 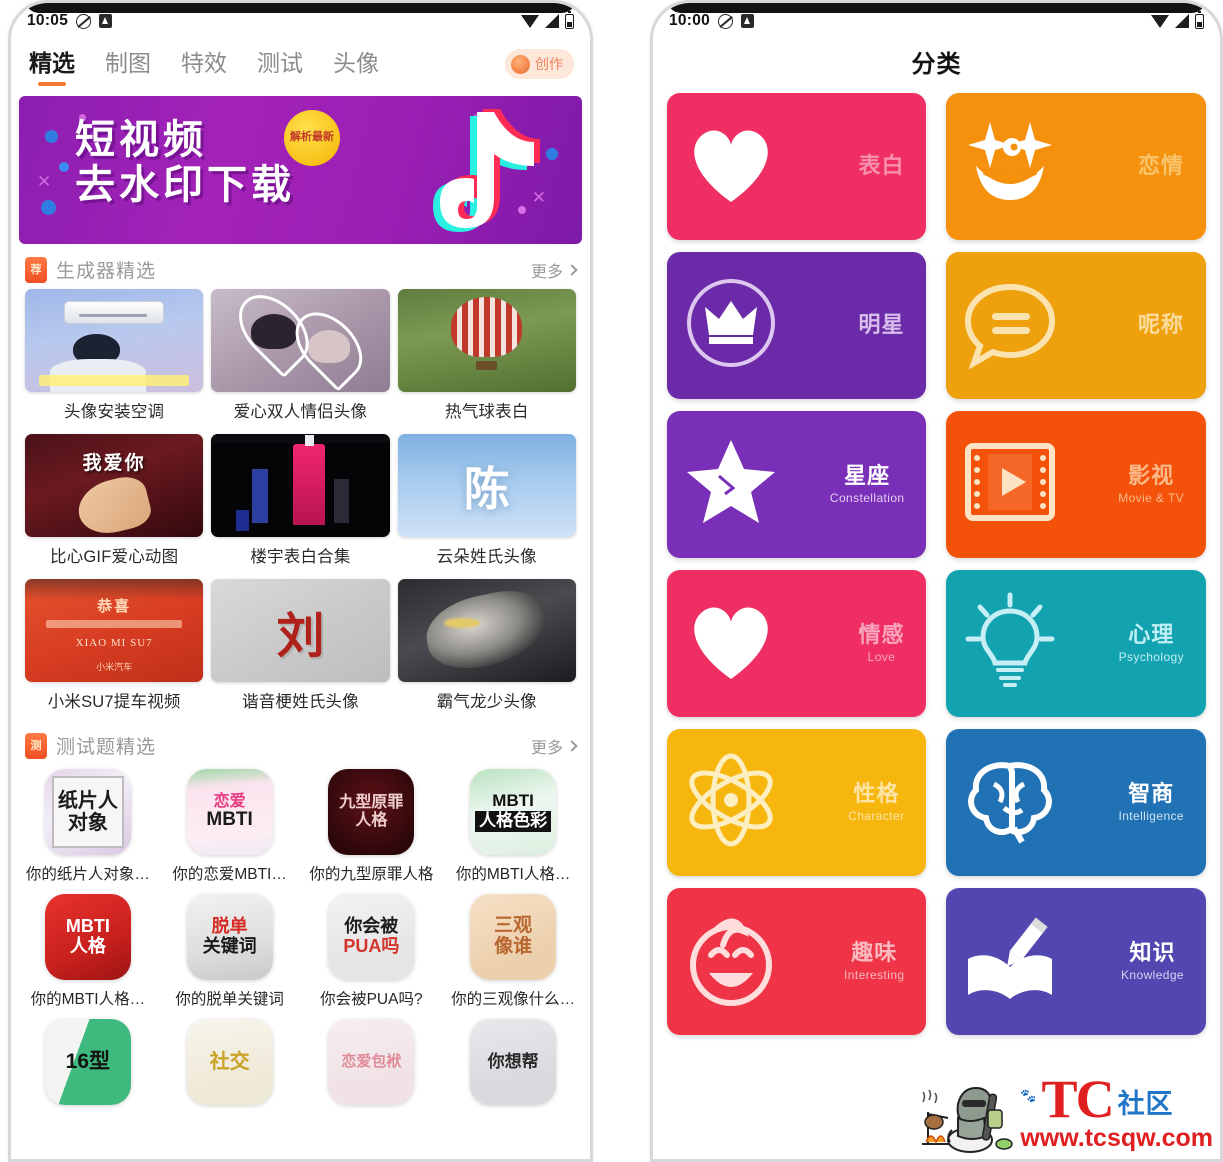 I want to click on generator-item: 恭喜 XIAO MI SU7 小米汽车 小米SU7提车视频, so click(x=114, y=649).